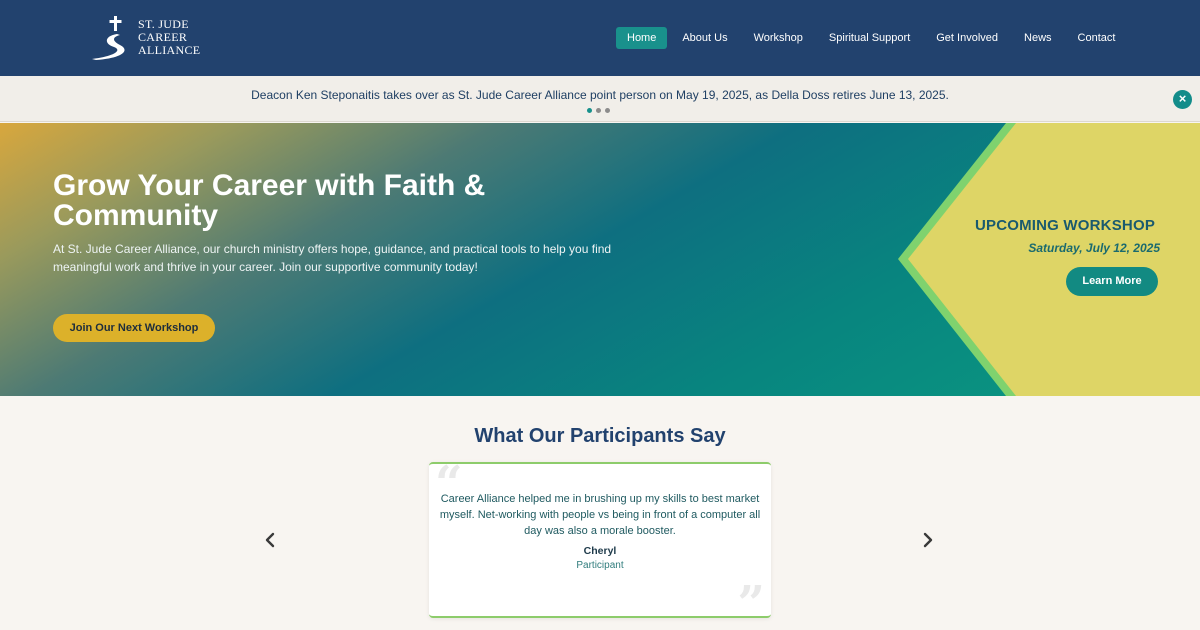  What do you see at coordinates (600, 565) in the screenshot?
I see `testimonial-role: Participant` at bounding box center [600, 565].